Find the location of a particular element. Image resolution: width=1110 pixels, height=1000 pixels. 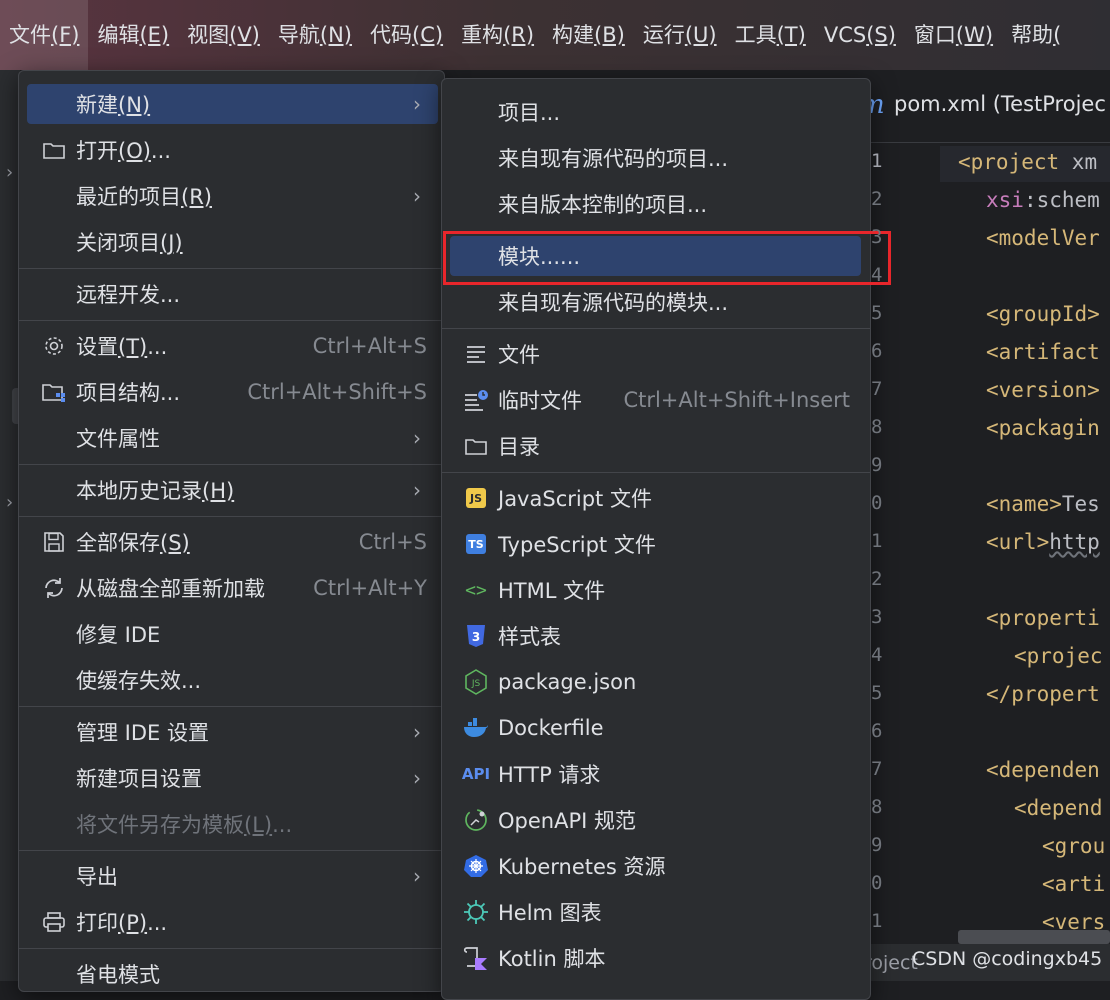

new-item-dockerfile: Dockerfile is located at coordinates (655, 728).